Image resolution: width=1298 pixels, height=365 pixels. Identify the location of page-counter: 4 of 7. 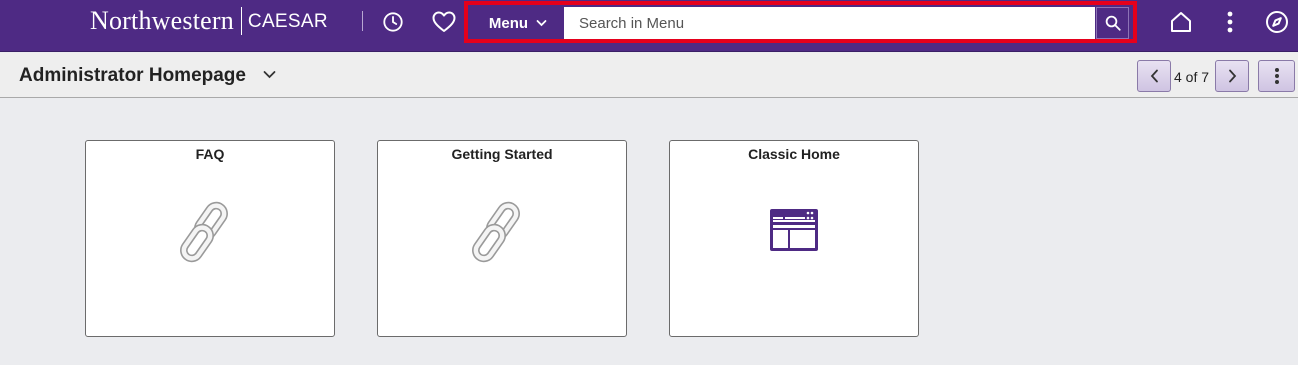
(1192, 77).